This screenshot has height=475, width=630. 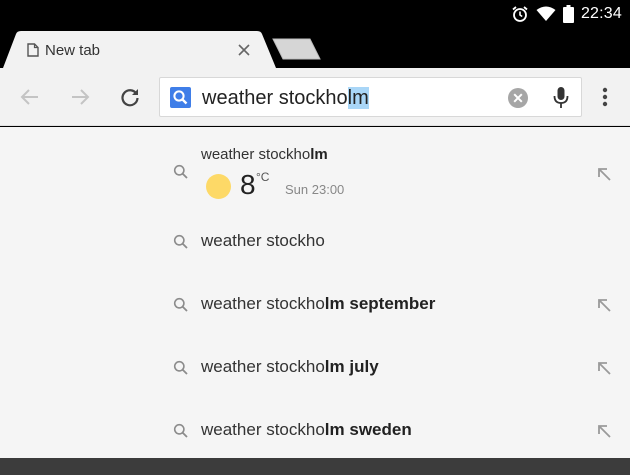 What do you see at coordinates (297, 49) in the screenshot?
I see `new-tab-button` at bounding box center [297, 49].